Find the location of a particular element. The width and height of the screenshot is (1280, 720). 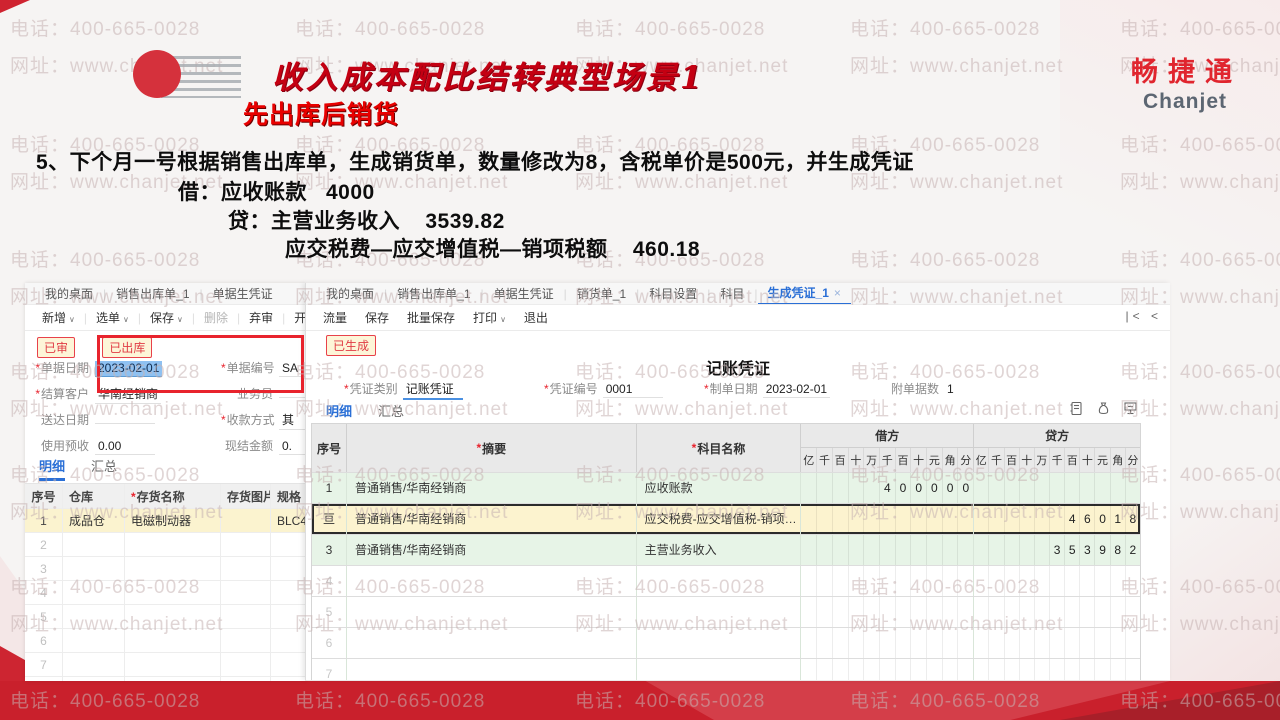

table-row: 1成品仓电磁制动器 BLC45 is located at coordinates (165, 521).